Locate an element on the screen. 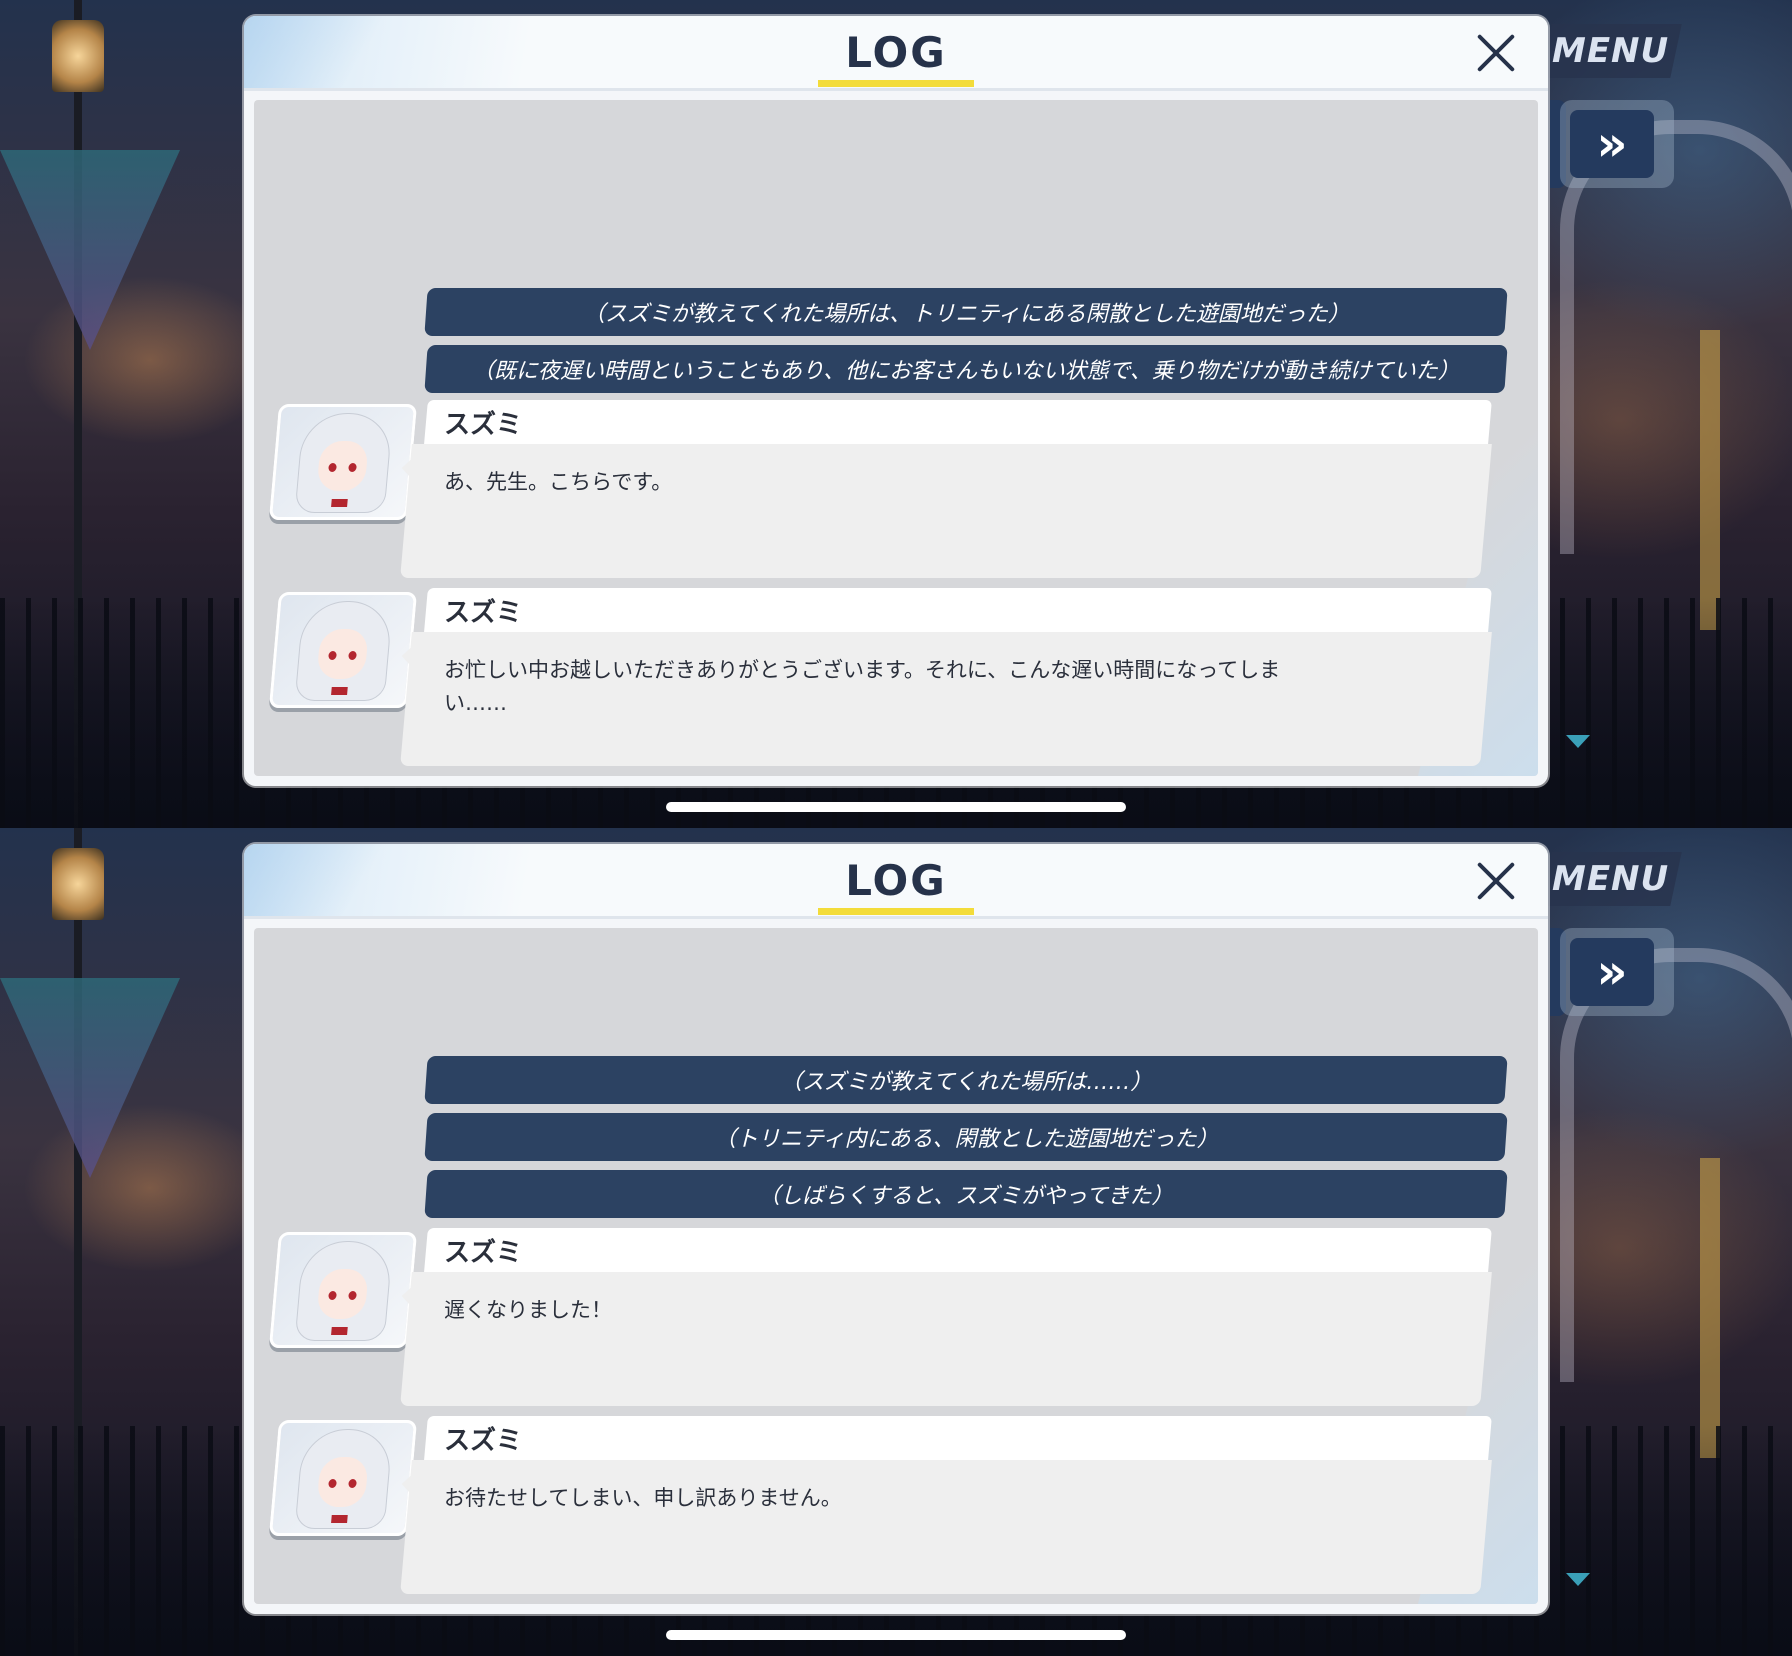 This screenshot has height=1656, width=1792. narration-line: （スズミが教えてくれた場所は……） is located at coordinates (966, 1080).